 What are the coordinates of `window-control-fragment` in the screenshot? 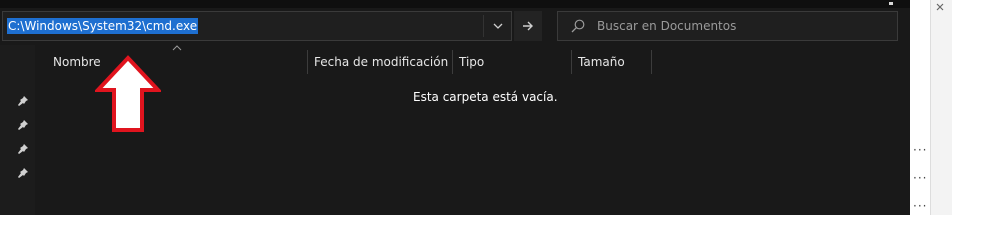 It's located at (891, 3).